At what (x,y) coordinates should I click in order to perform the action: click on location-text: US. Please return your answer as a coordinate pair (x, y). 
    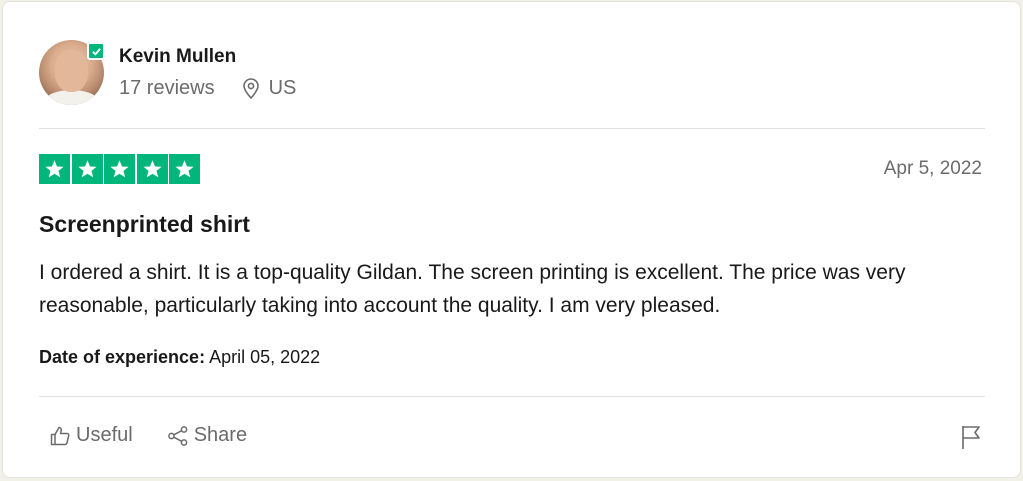
    Looking at the image, I should click on (282, 88).